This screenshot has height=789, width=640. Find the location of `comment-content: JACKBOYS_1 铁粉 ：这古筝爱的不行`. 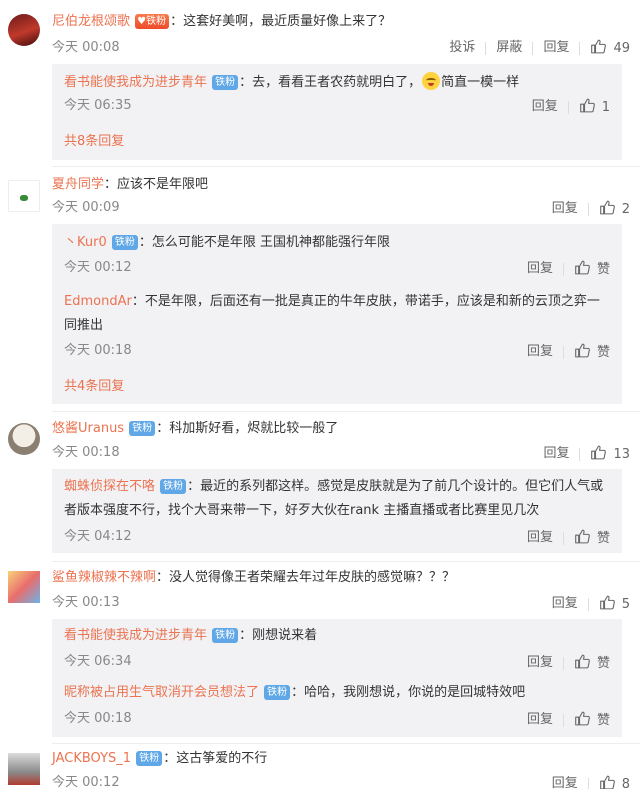

comment-content: JACKBOYS_1 铁粉 ：这古筝爱的不行 is located at coordinates (159, 759).